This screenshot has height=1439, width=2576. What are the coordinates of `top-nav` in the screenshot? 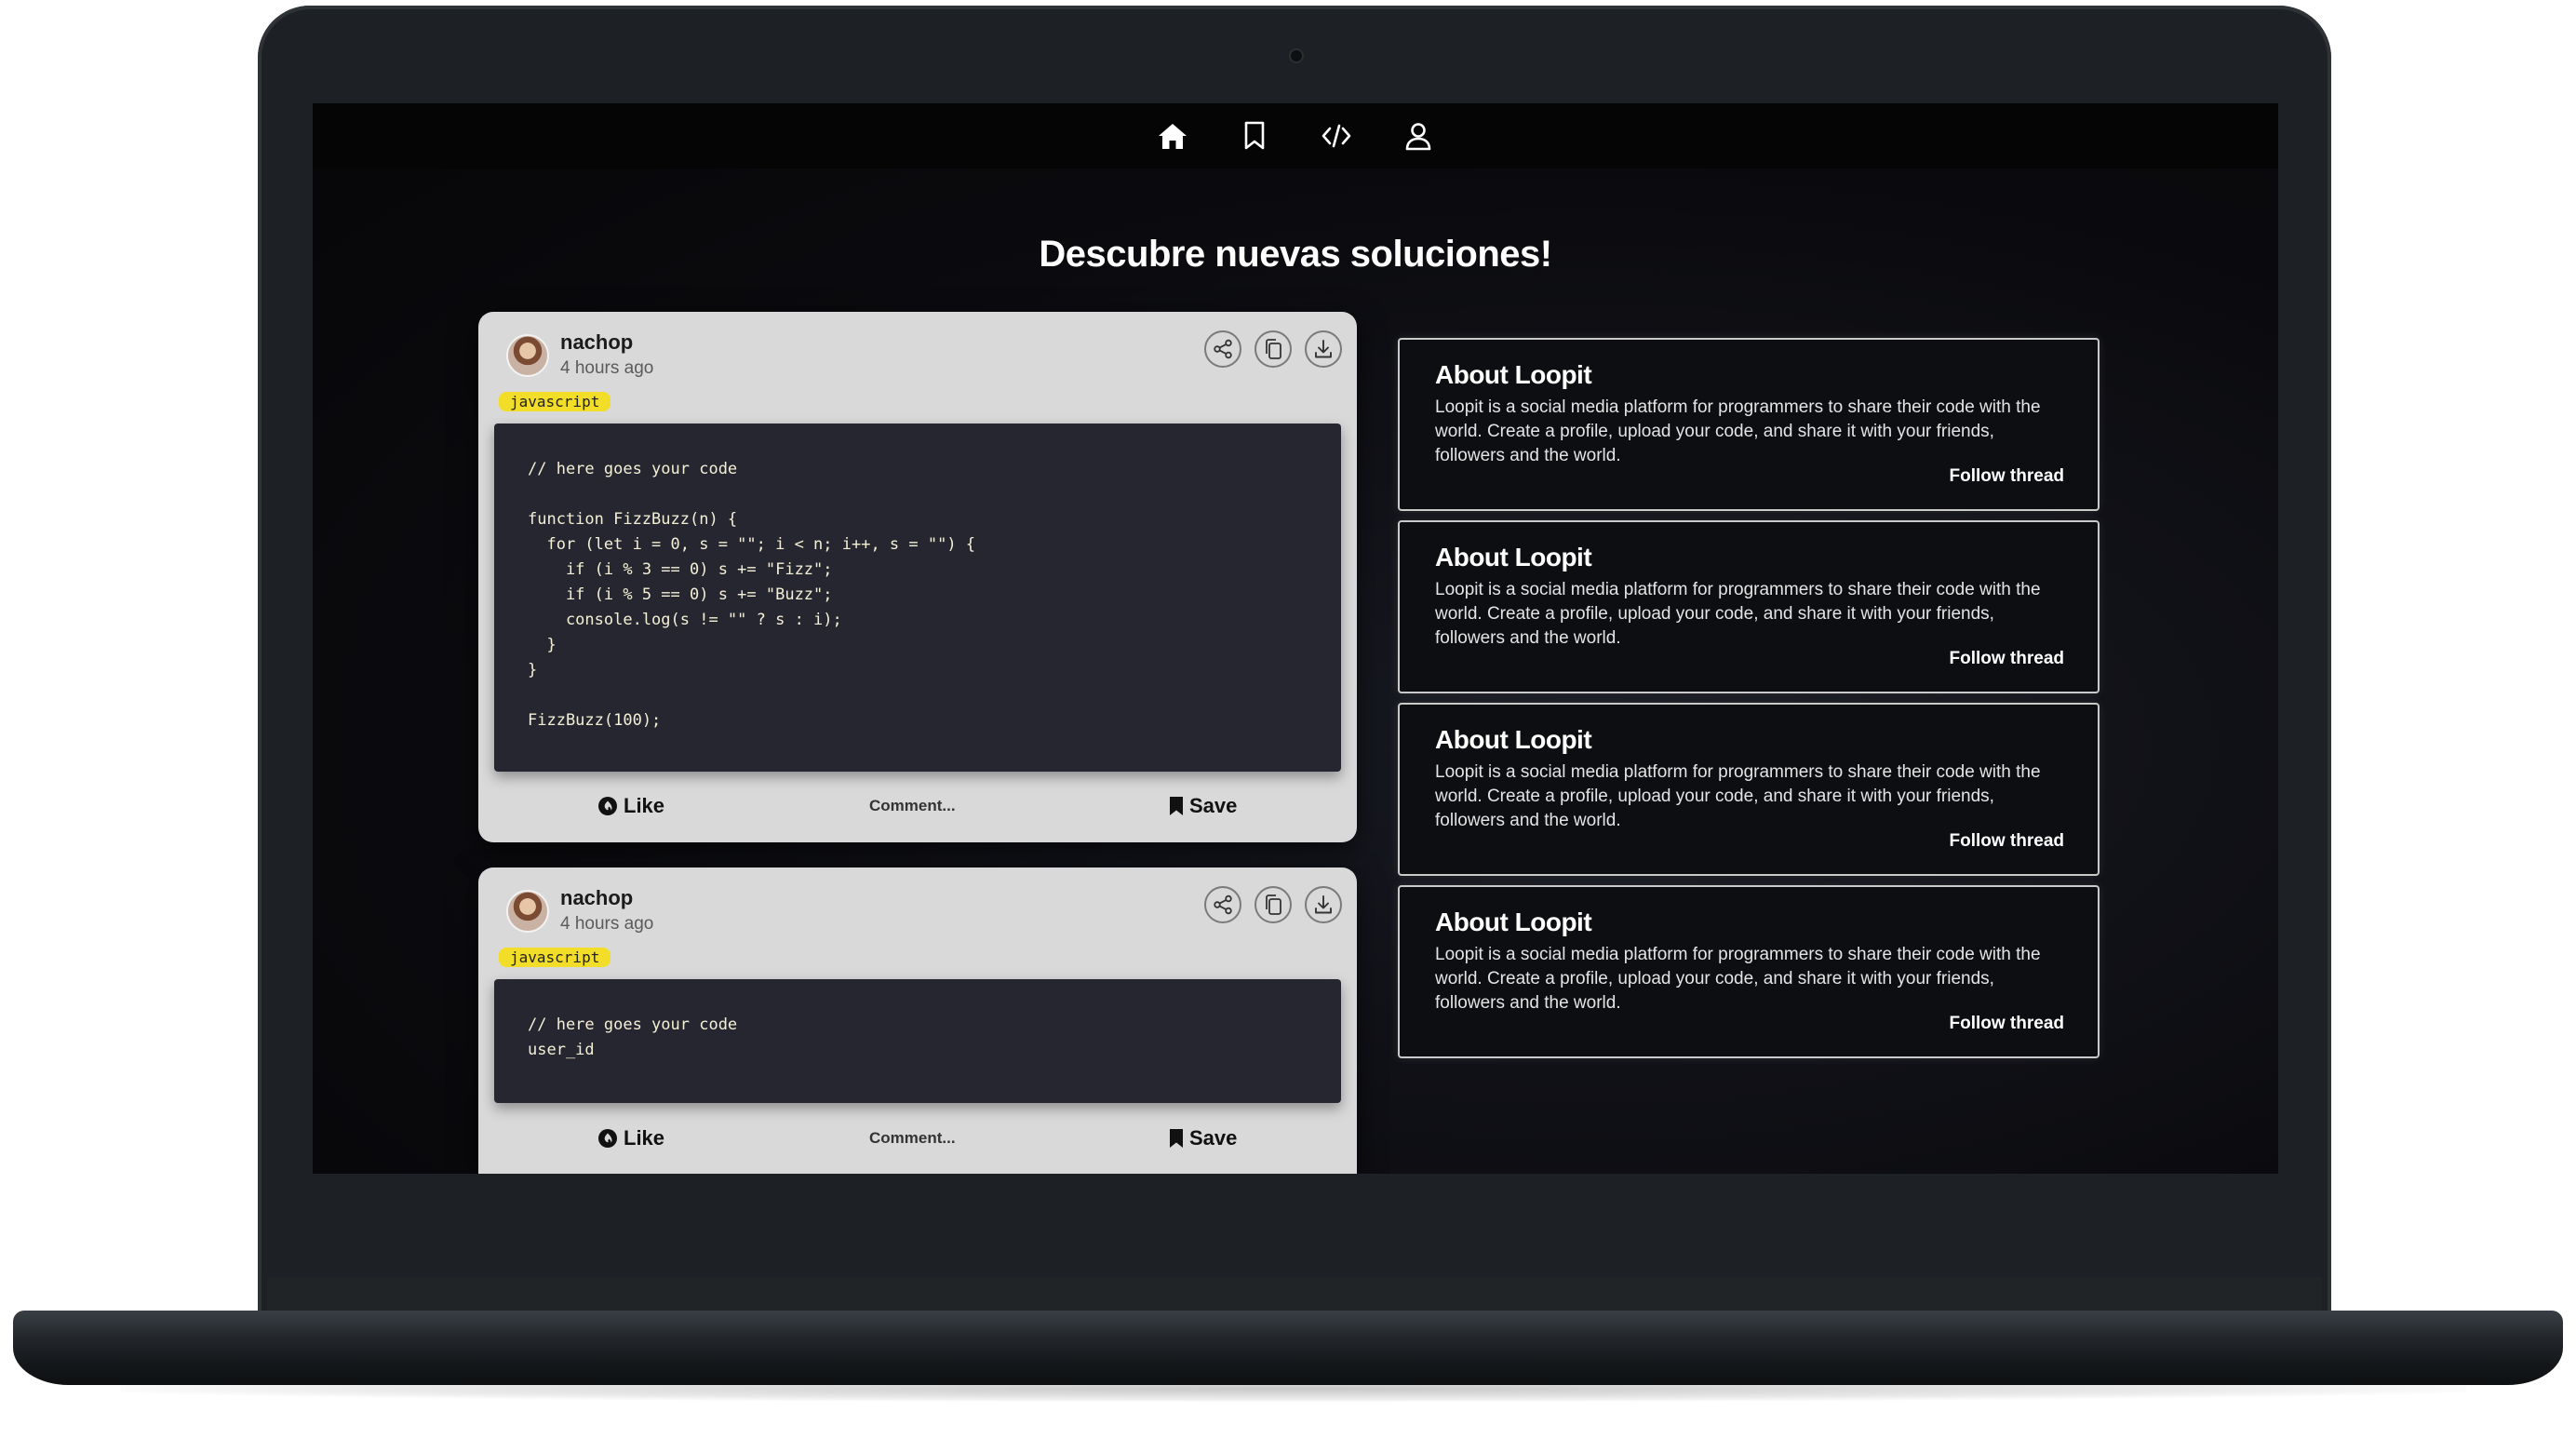 It's located at (1295, 135).